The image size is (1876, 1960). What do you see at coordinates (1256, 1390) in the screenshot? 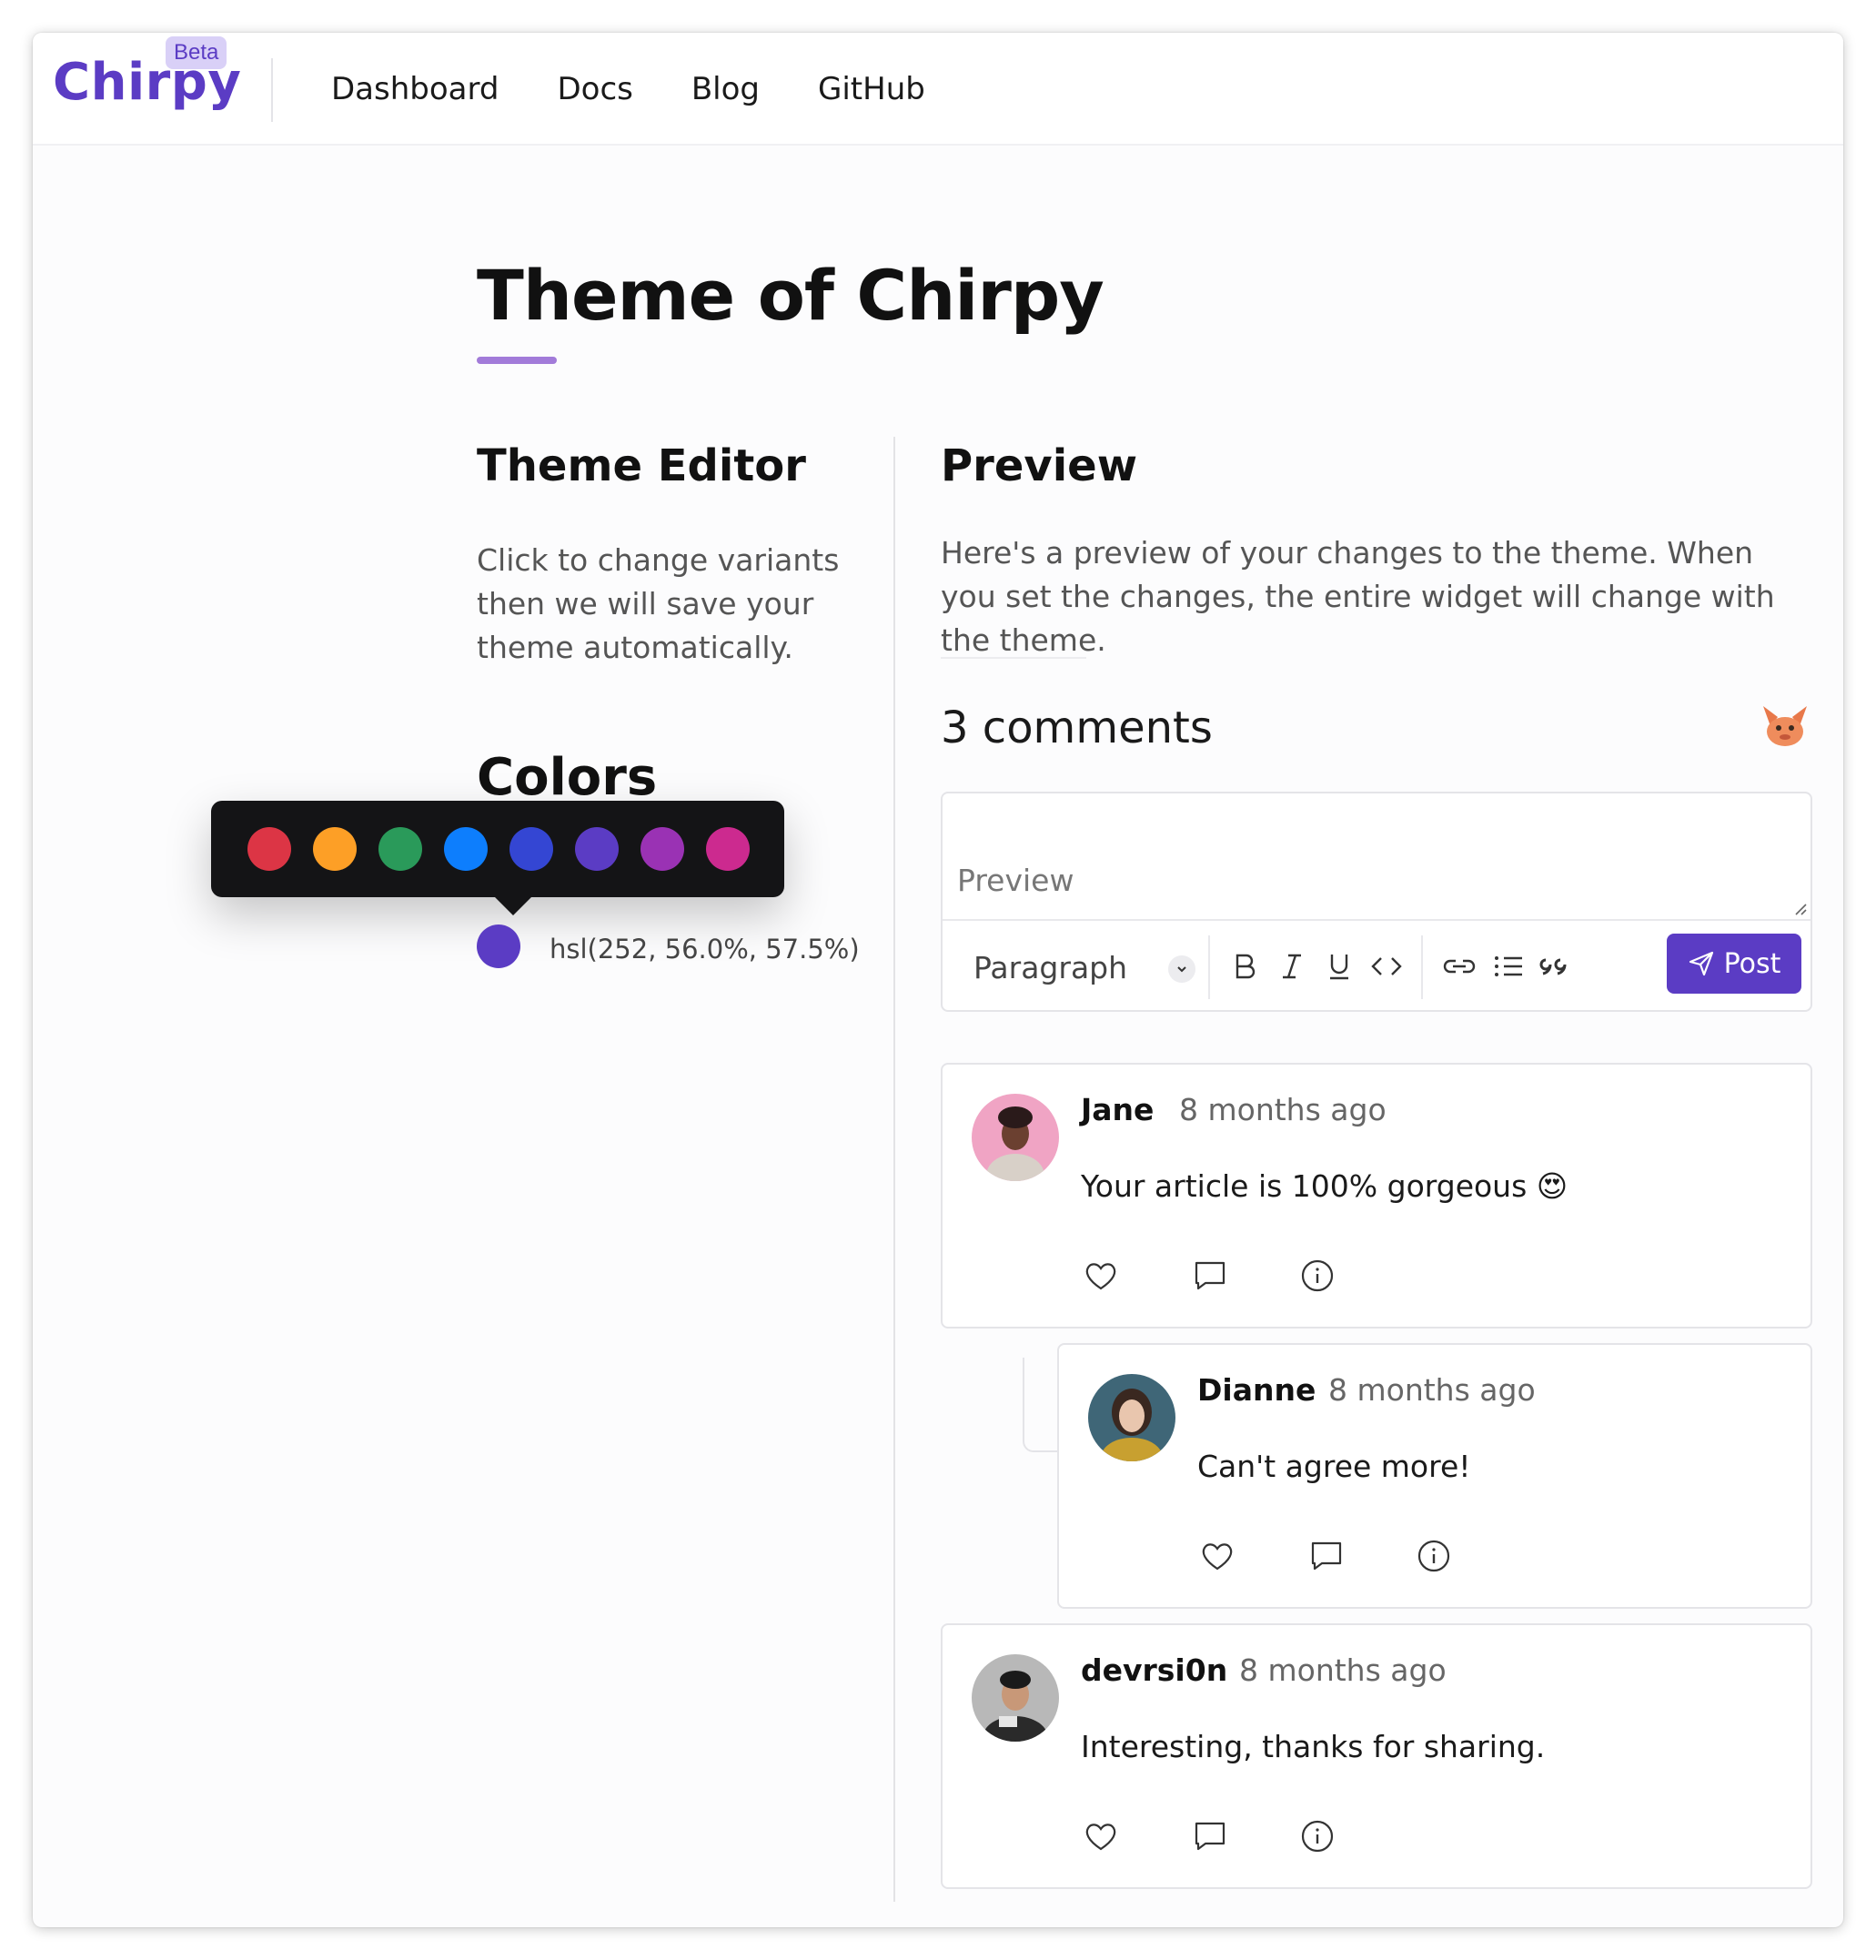
I see `comment-author: Dianne` at bounding box center [1256, 1390].